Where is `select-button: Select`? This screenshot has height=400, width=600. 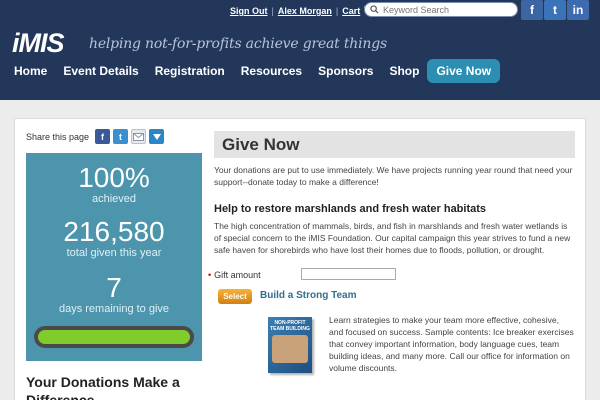
select-button: Select is located at coordinates (235, 296).